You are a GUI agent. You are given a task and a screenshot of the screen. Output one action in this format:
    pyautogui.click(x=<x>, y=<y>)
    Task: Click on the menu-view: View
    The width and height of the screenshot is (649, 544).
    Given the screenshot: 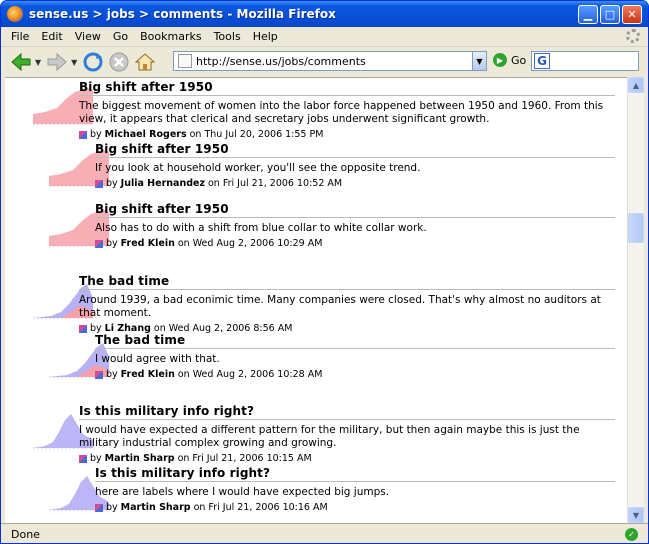 What is the action you would take?
    pyautogui.click(x=88, y=36)
    